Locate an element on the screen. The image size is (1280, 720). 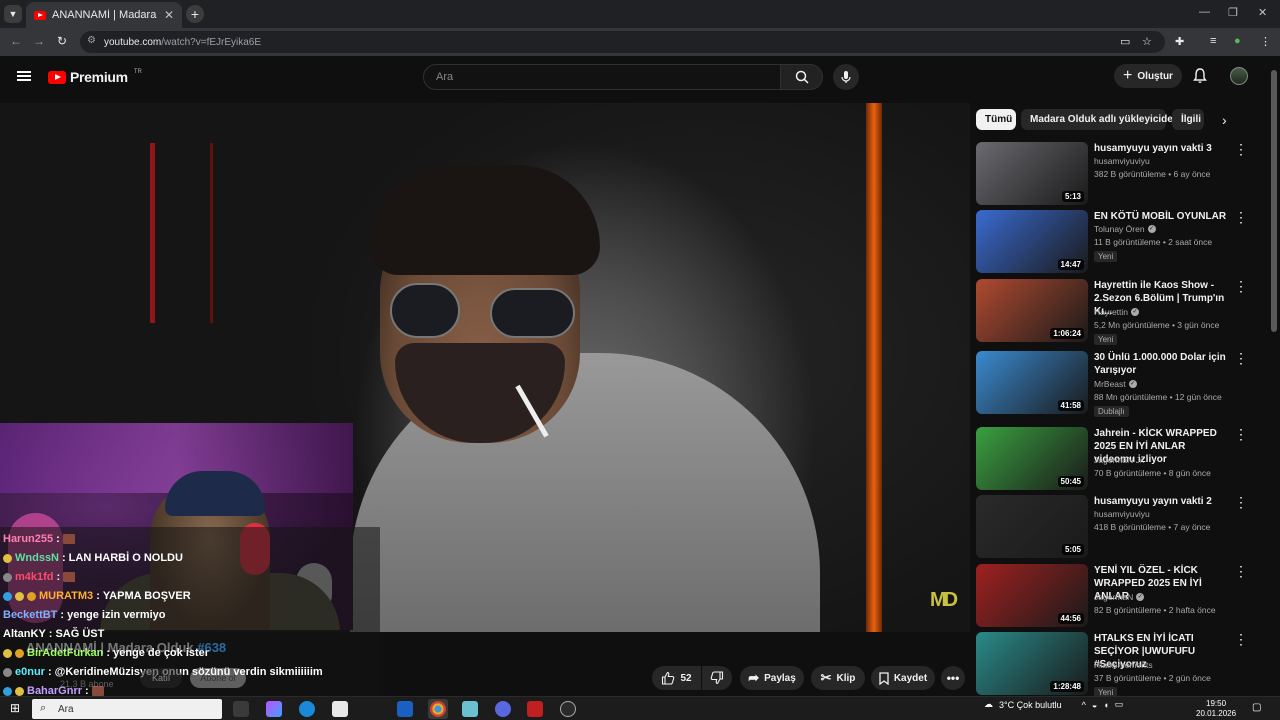
save-button: Kaydet is located at coordinates (903, 678).